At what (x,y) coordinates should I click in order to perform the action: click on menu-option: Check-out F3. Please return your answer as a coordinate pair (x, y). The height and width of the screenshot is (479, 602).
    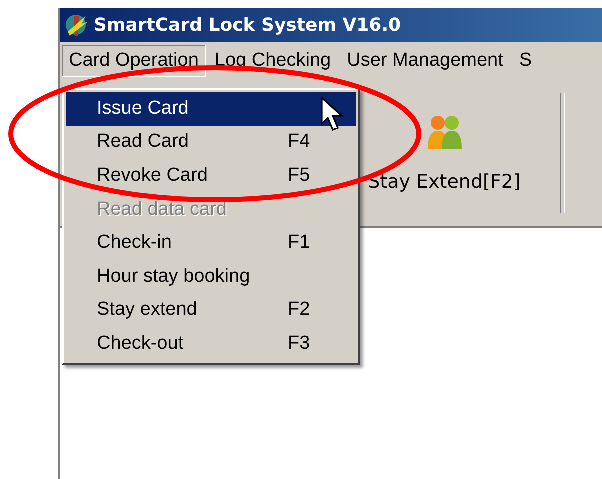
    Looking at the image, I should click on (211, 344).